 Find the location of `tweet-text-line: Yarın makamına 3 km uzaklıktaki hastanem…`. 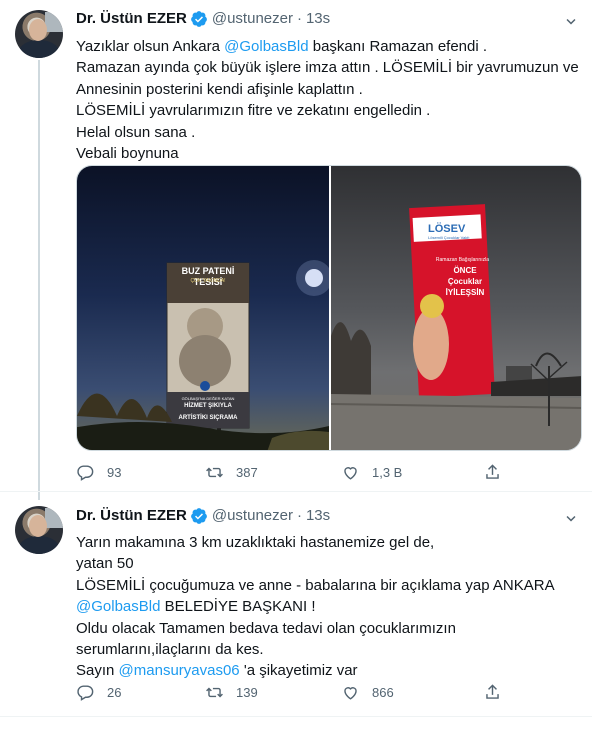

tweet-text-line: Yarın makamına 3 km uzaklıktaki hastanem… is located at coordinates (255, 542).